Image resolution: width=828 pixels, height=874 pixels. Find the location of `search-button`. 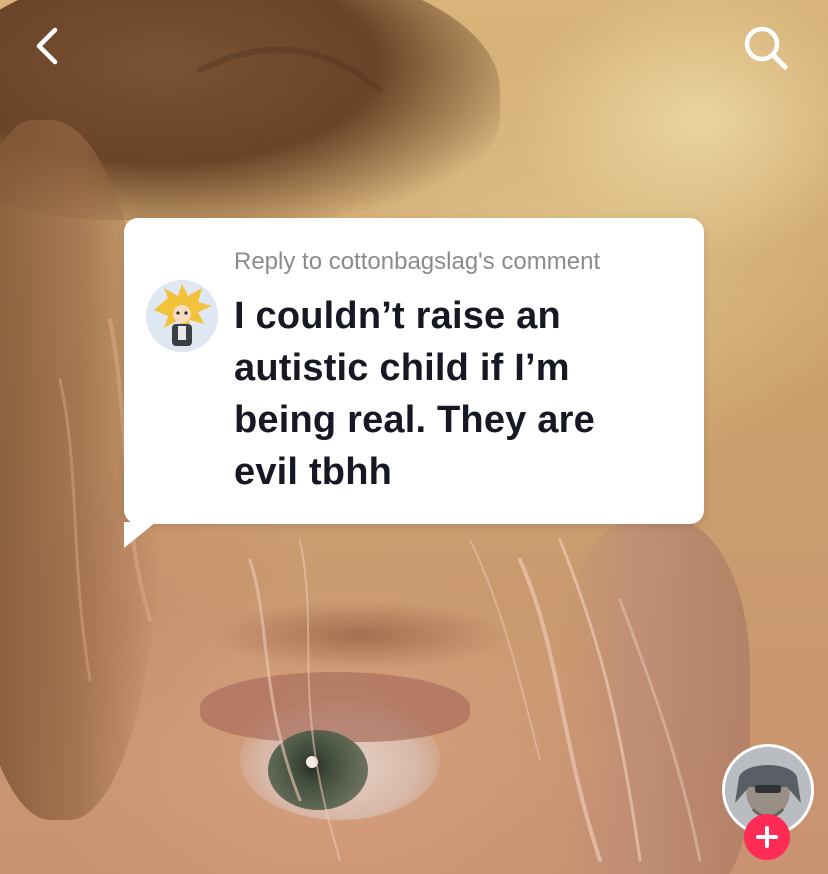

search-button is located at coordinates (766, 48).